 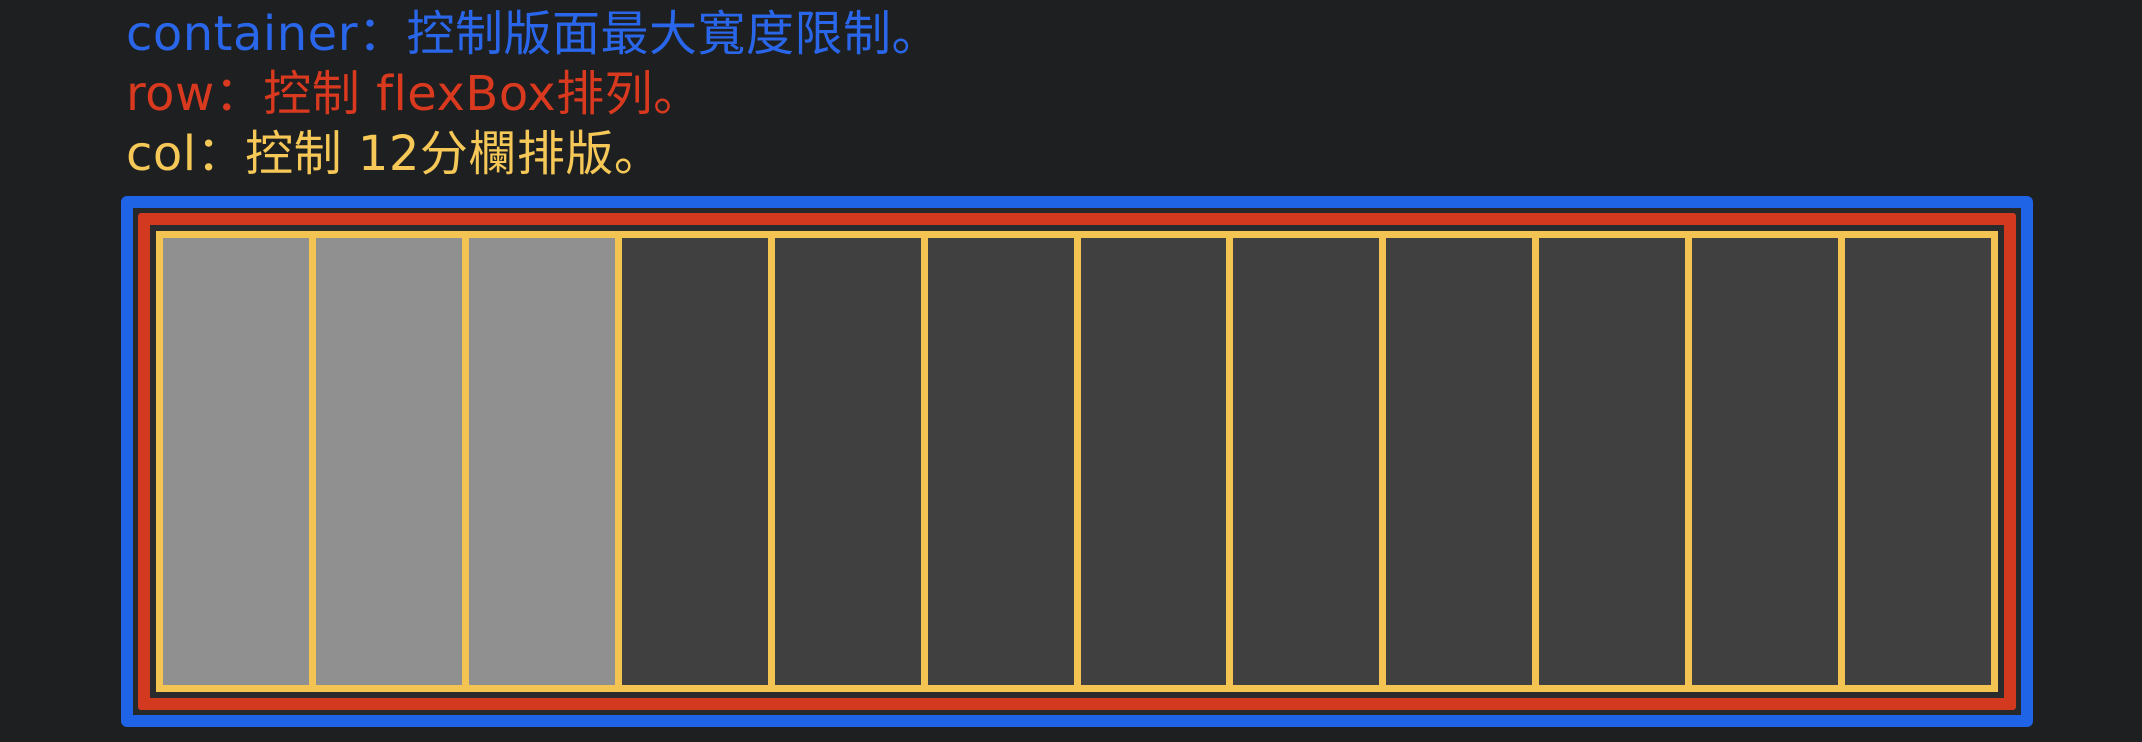 I want to click on legend-container-text: container：控制版面最大寬度限制。, so click(x=533, y=34).